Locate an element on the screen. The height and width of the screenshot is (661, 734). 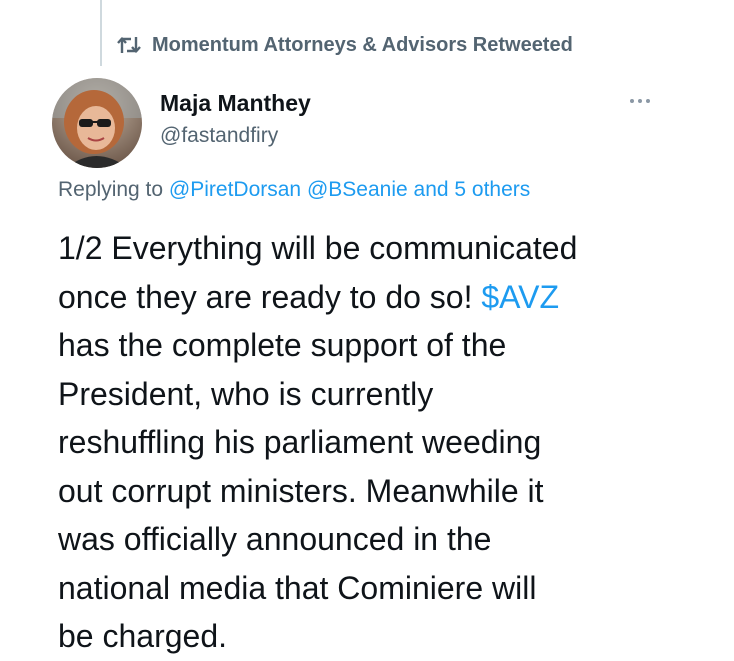
tweet-line: has the complete support of the is located at coordinates (282, 345).